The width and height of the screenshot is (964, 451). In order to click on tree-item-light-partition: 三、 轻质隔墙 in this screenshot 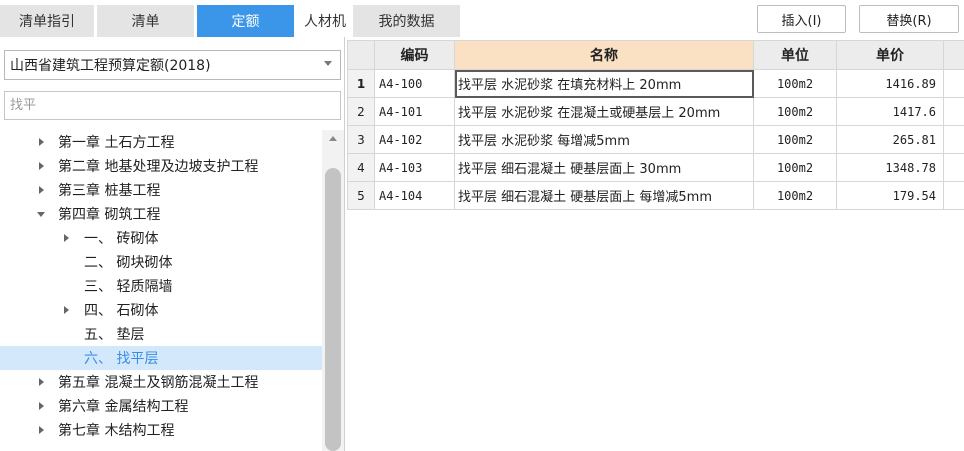, I will do `click(161, 286)`.